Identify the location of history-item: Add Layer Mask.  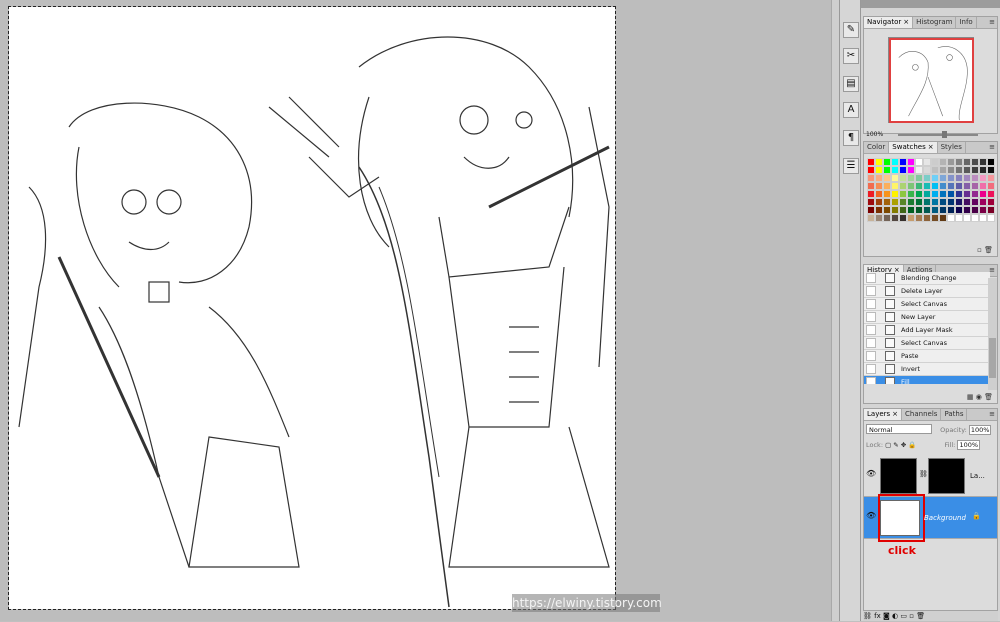
(927, 330).